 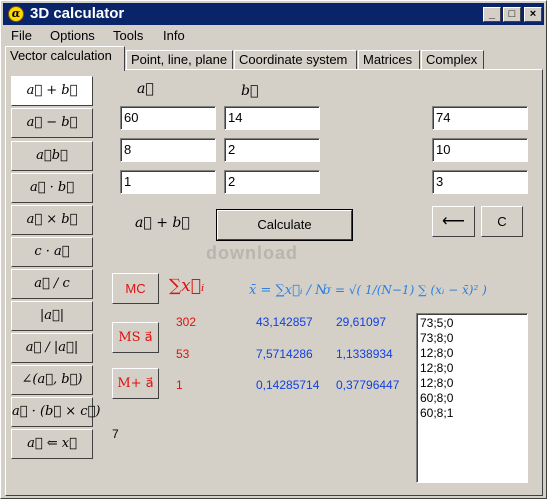 What do you see at coordinates (472, 338) in the screenshot?
I see `list-item: 73;8;0` at bounding box center [472, 338].